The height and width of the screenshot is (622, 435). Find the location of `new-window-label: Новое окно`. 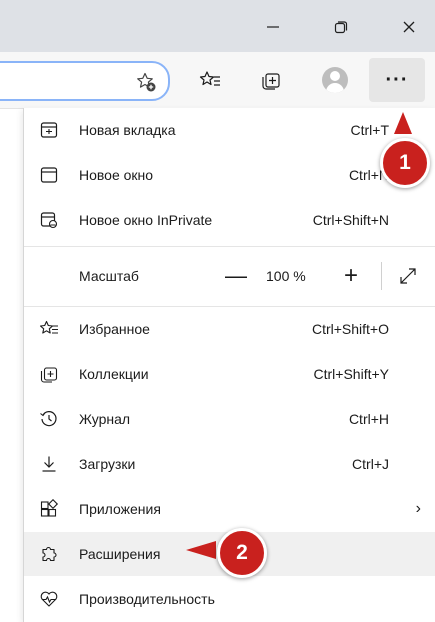

new-window-label: Новое окно is located at coordinates (116, 175).